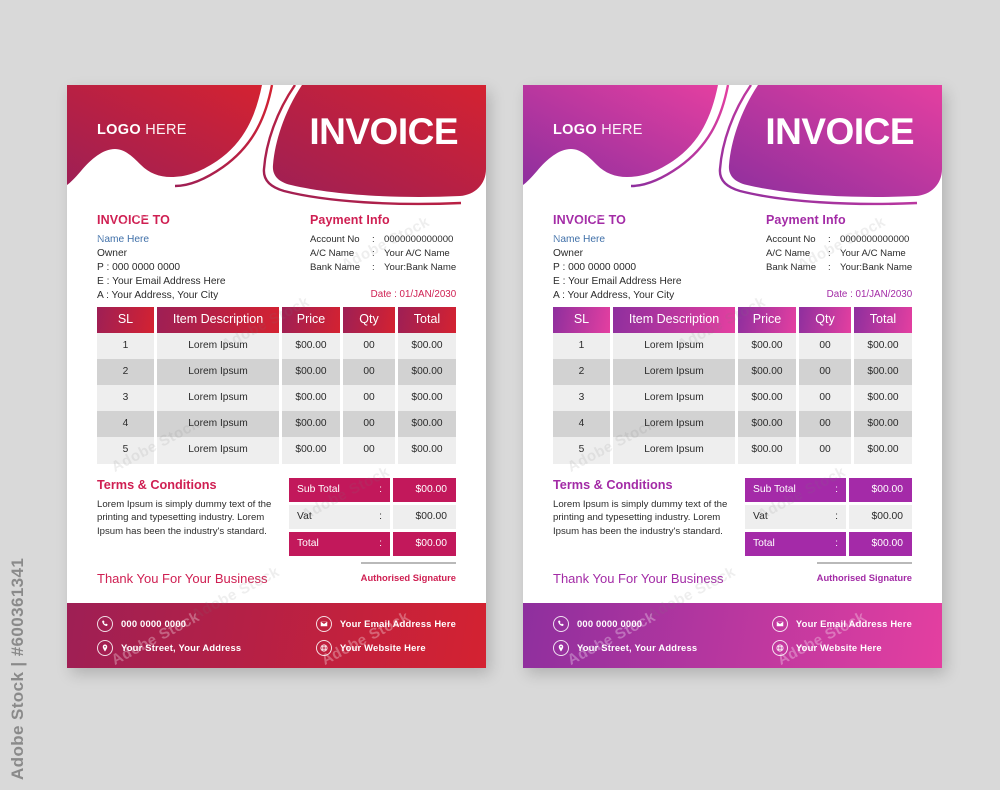  I want to click on client-name: Name Here, so click(579, 239).